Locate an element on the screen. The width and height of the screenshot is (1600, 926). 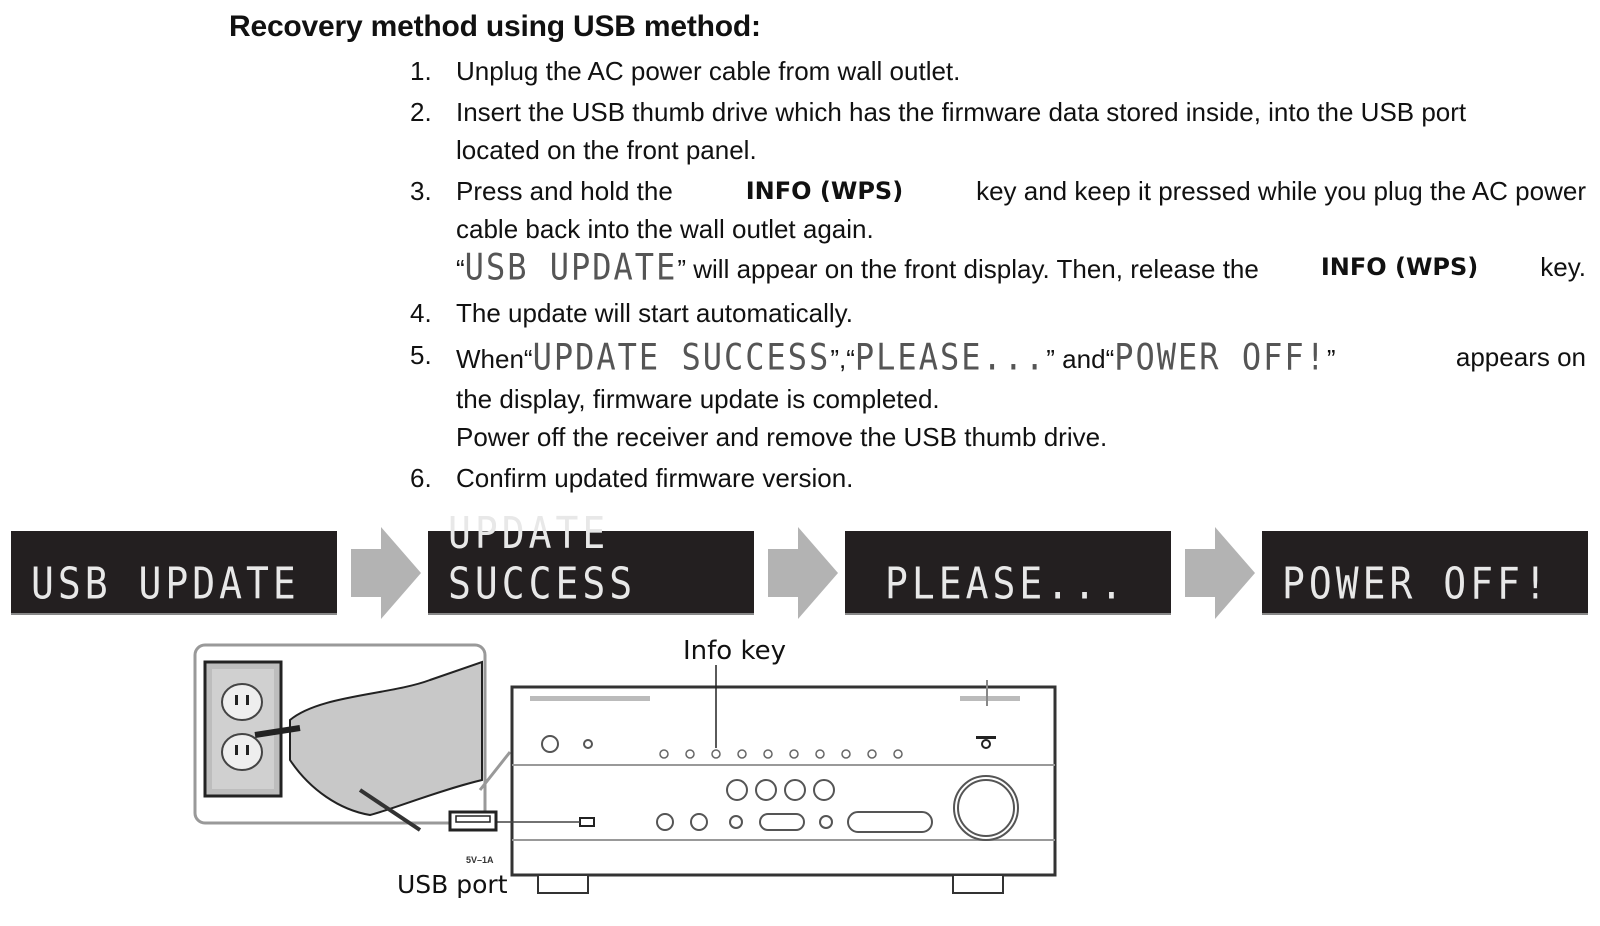
step-text: located on the front panel. is located at coordinates (606, 150).